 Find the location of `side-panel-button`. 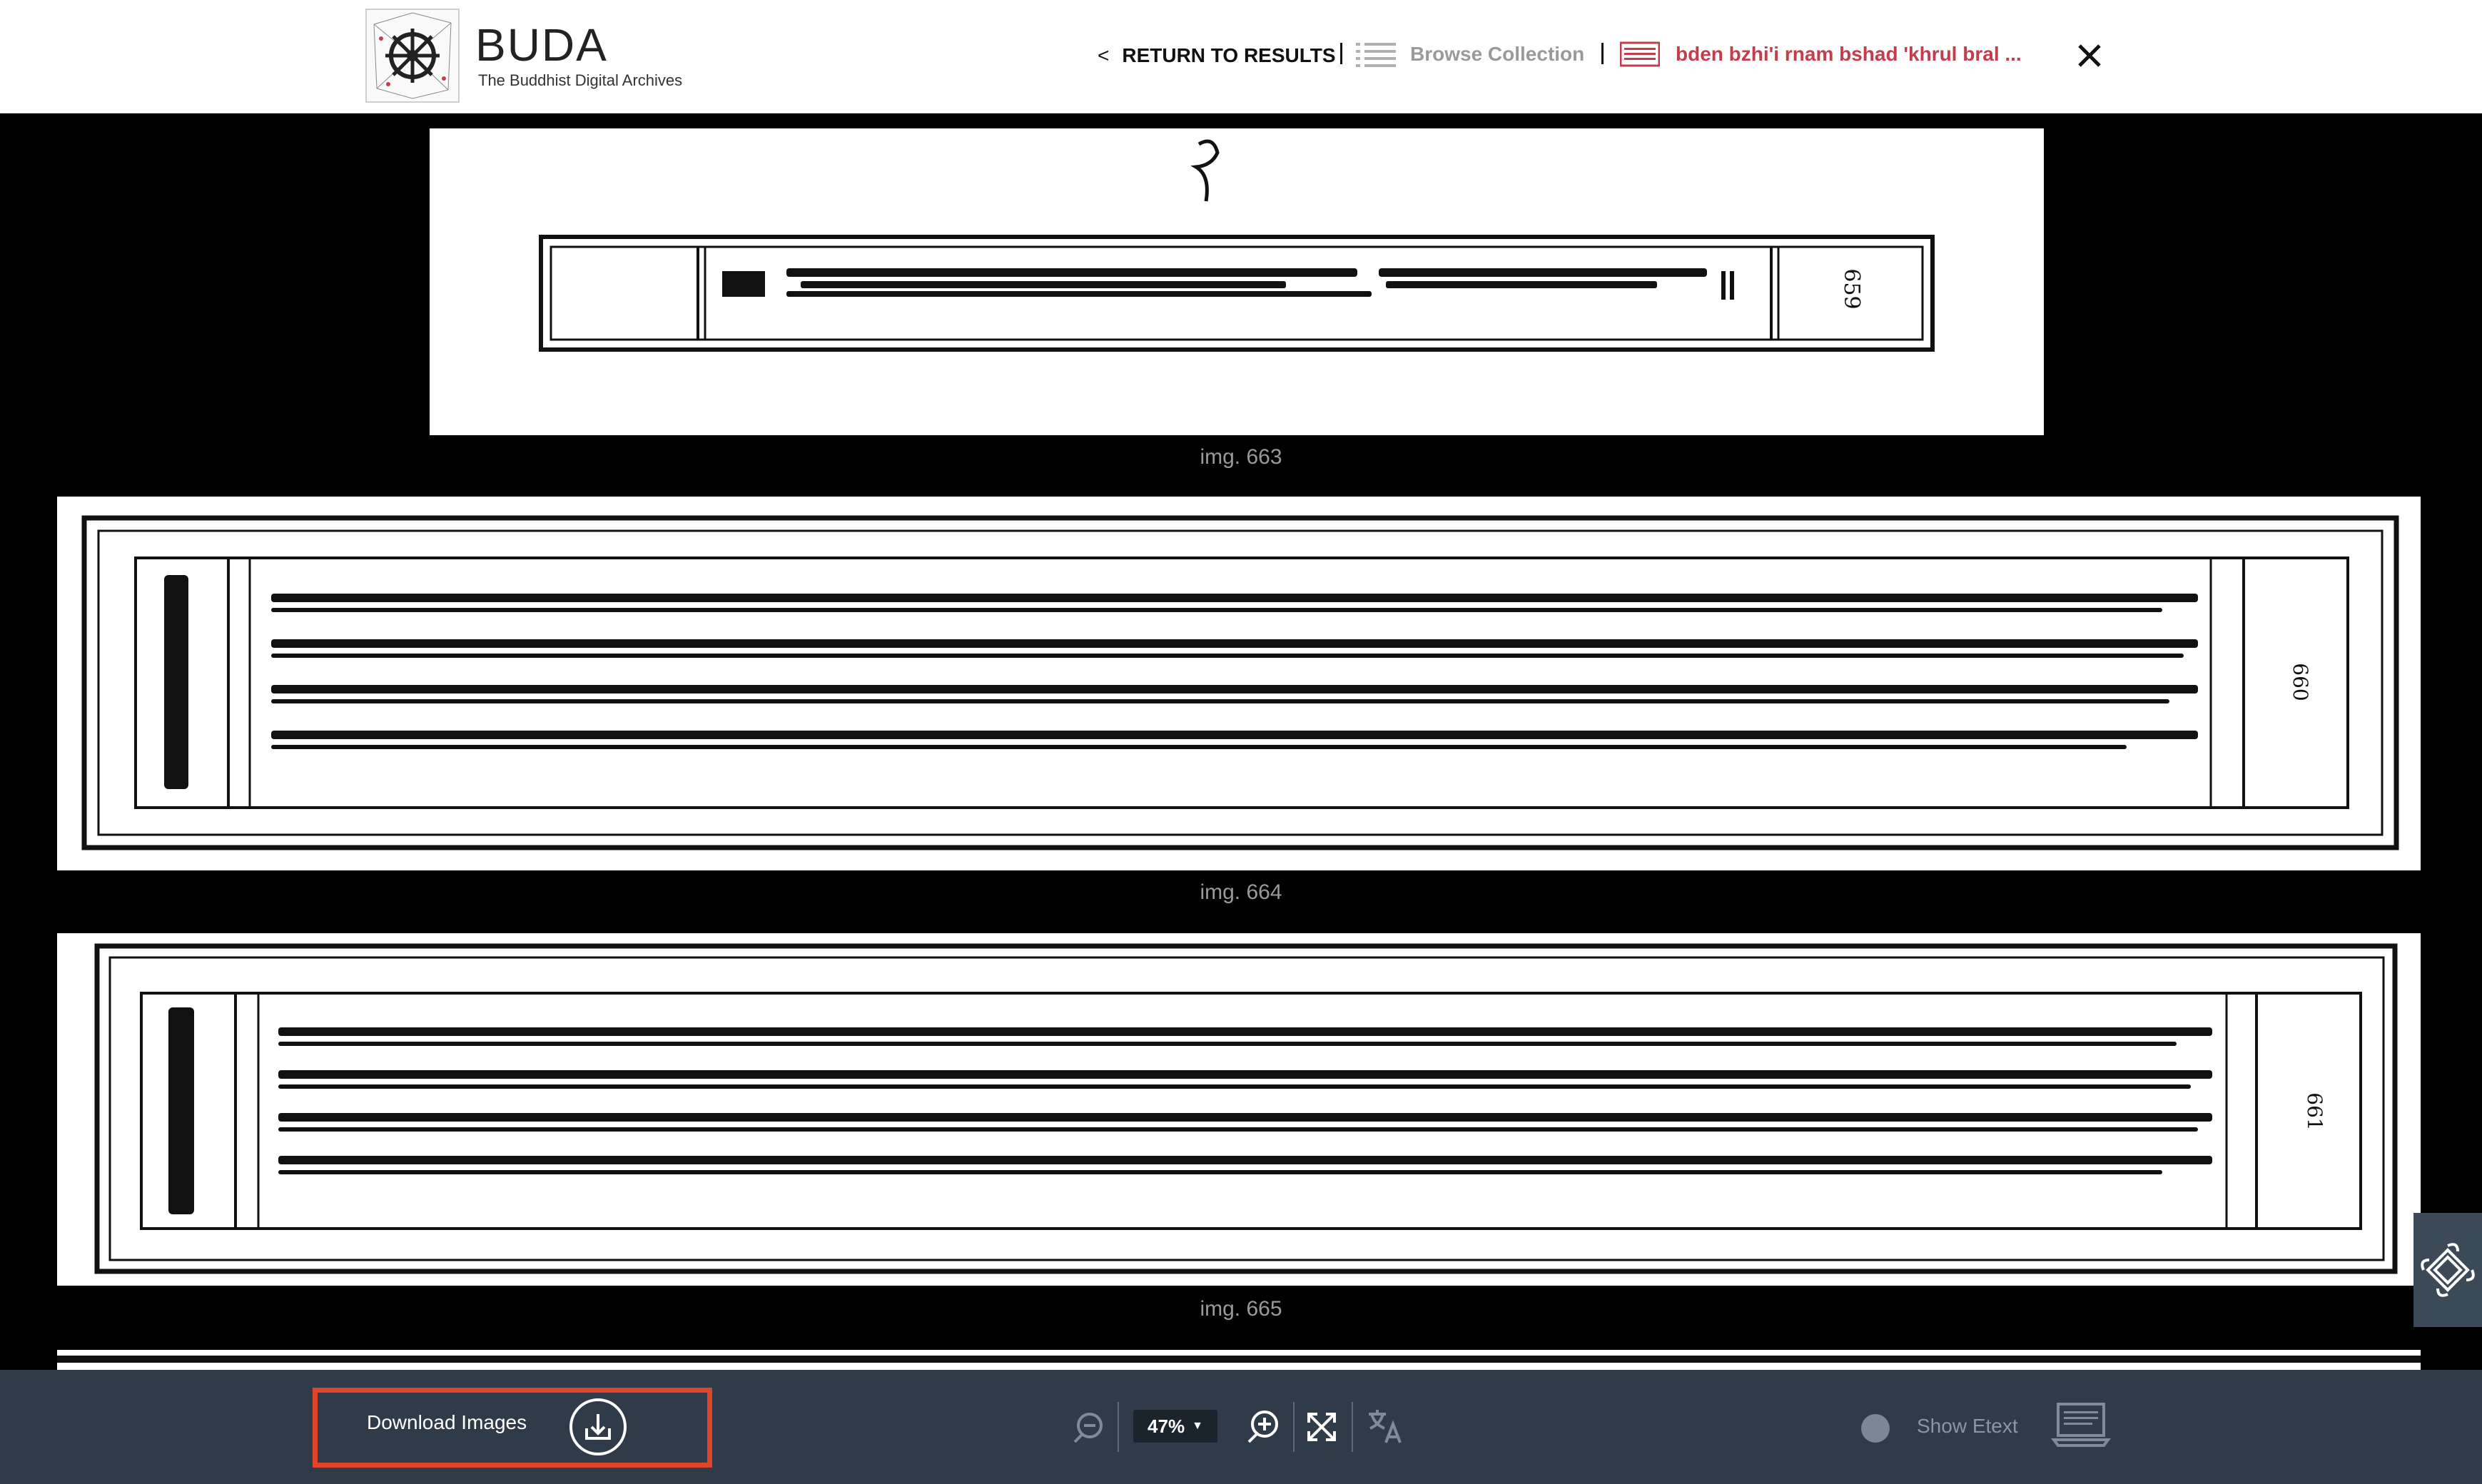

side-panel-button is located at coordinates (2447, 1270).